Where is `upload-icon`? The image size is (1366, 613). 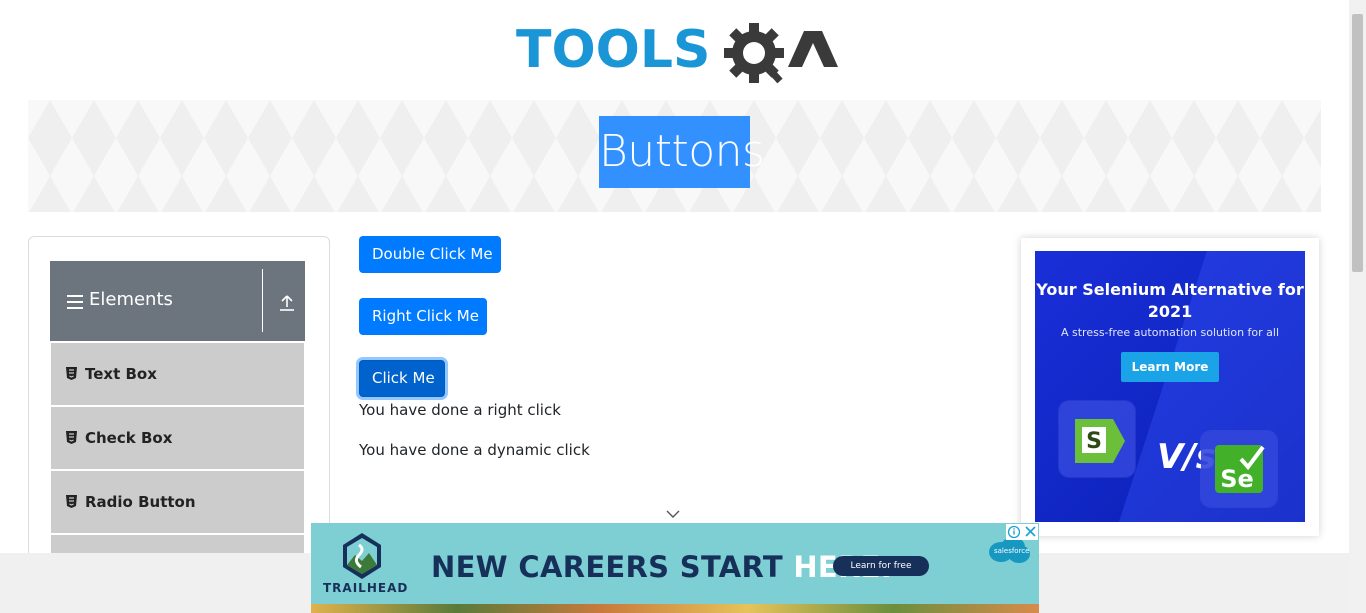
upload-icon is located at coordinates (287, 303).